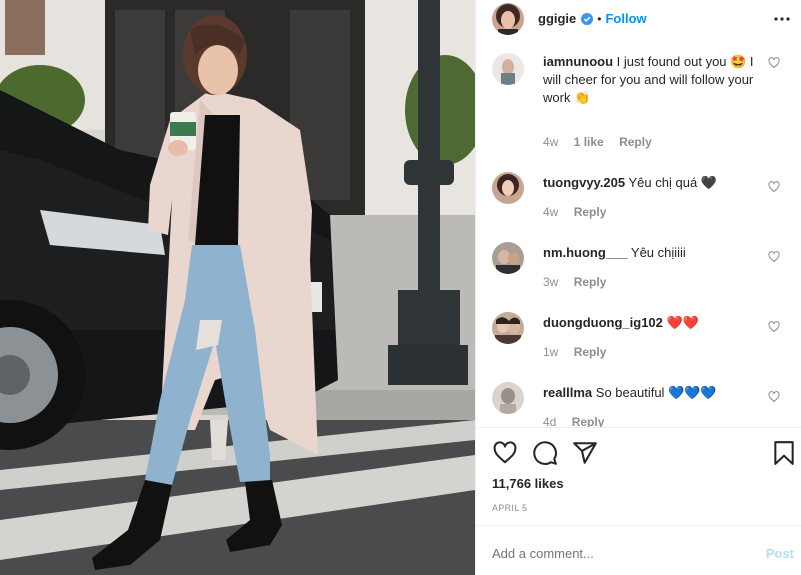 The height and width of the screenshot is (575, 801). I want to click on follow-button: Follow, so click(625, 18).